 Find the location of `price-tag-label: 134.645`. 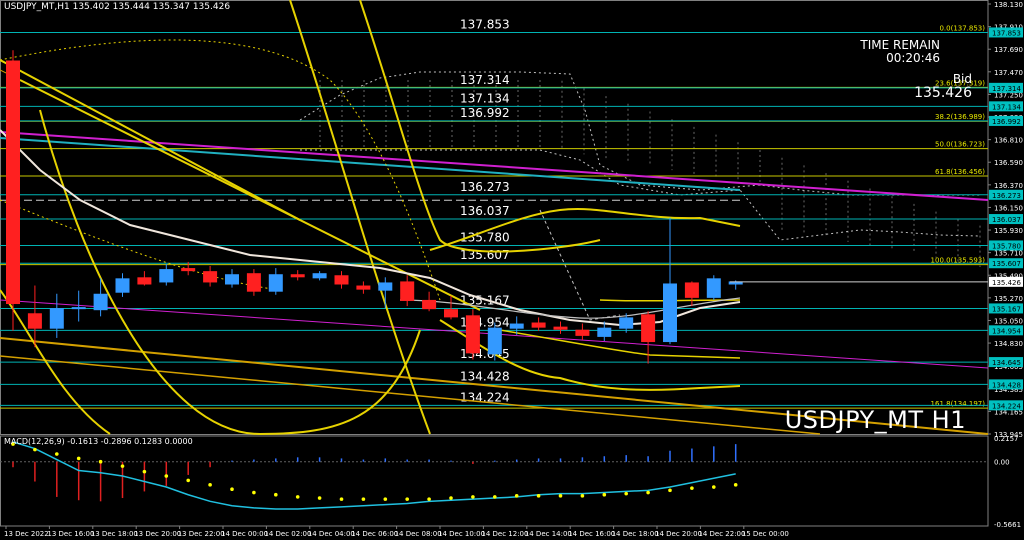

price-tag-label: 134.645 is located at coordinates (1006, 363).